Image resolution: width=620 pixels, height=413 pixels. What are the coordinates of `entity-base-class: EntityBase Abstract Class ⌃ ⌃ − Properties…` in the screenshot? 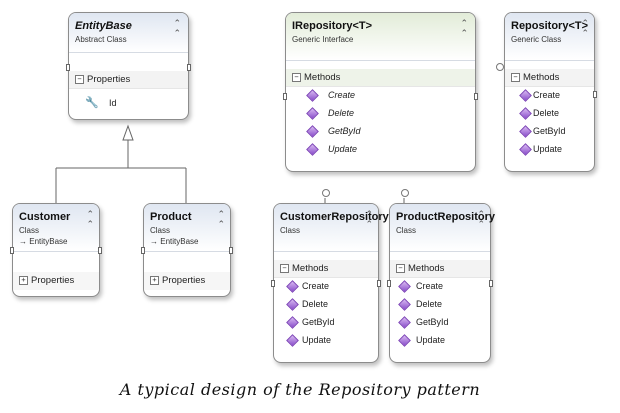 It's located at (128, 66).